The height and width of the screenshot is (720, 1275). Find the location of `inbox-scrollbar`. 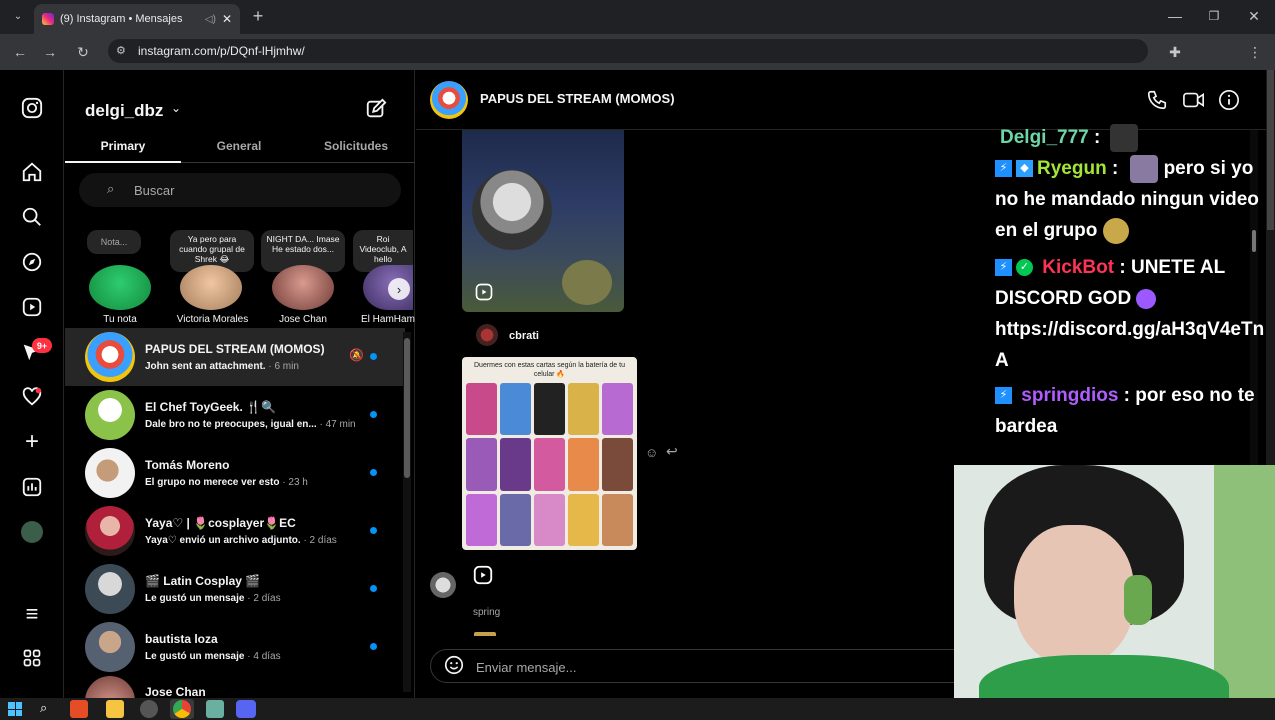

inbox-scrollbar is located at coordinates (407, 512).